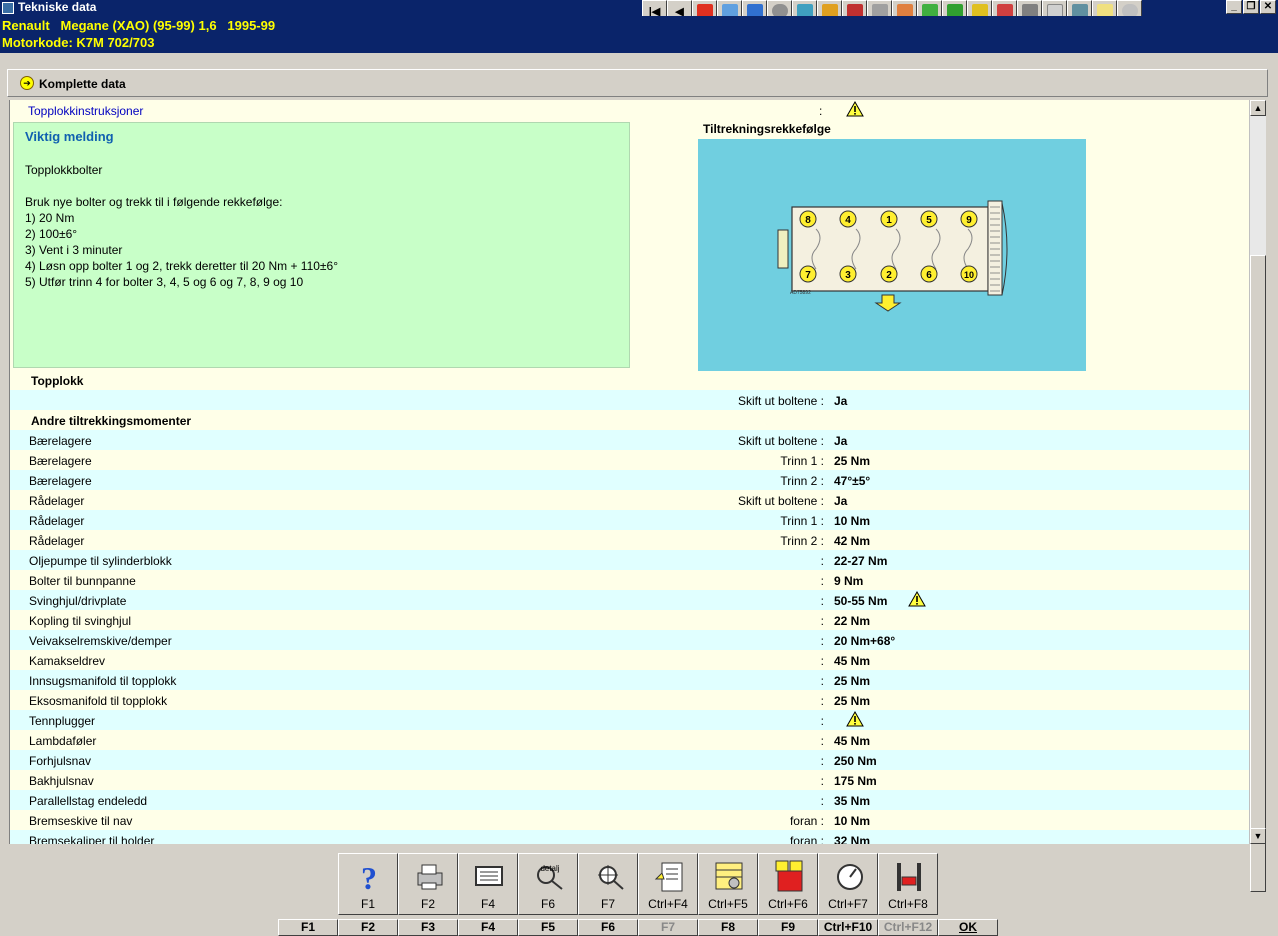  I want to click on function-button-label: Ctrl+F5, so click(728, 904).